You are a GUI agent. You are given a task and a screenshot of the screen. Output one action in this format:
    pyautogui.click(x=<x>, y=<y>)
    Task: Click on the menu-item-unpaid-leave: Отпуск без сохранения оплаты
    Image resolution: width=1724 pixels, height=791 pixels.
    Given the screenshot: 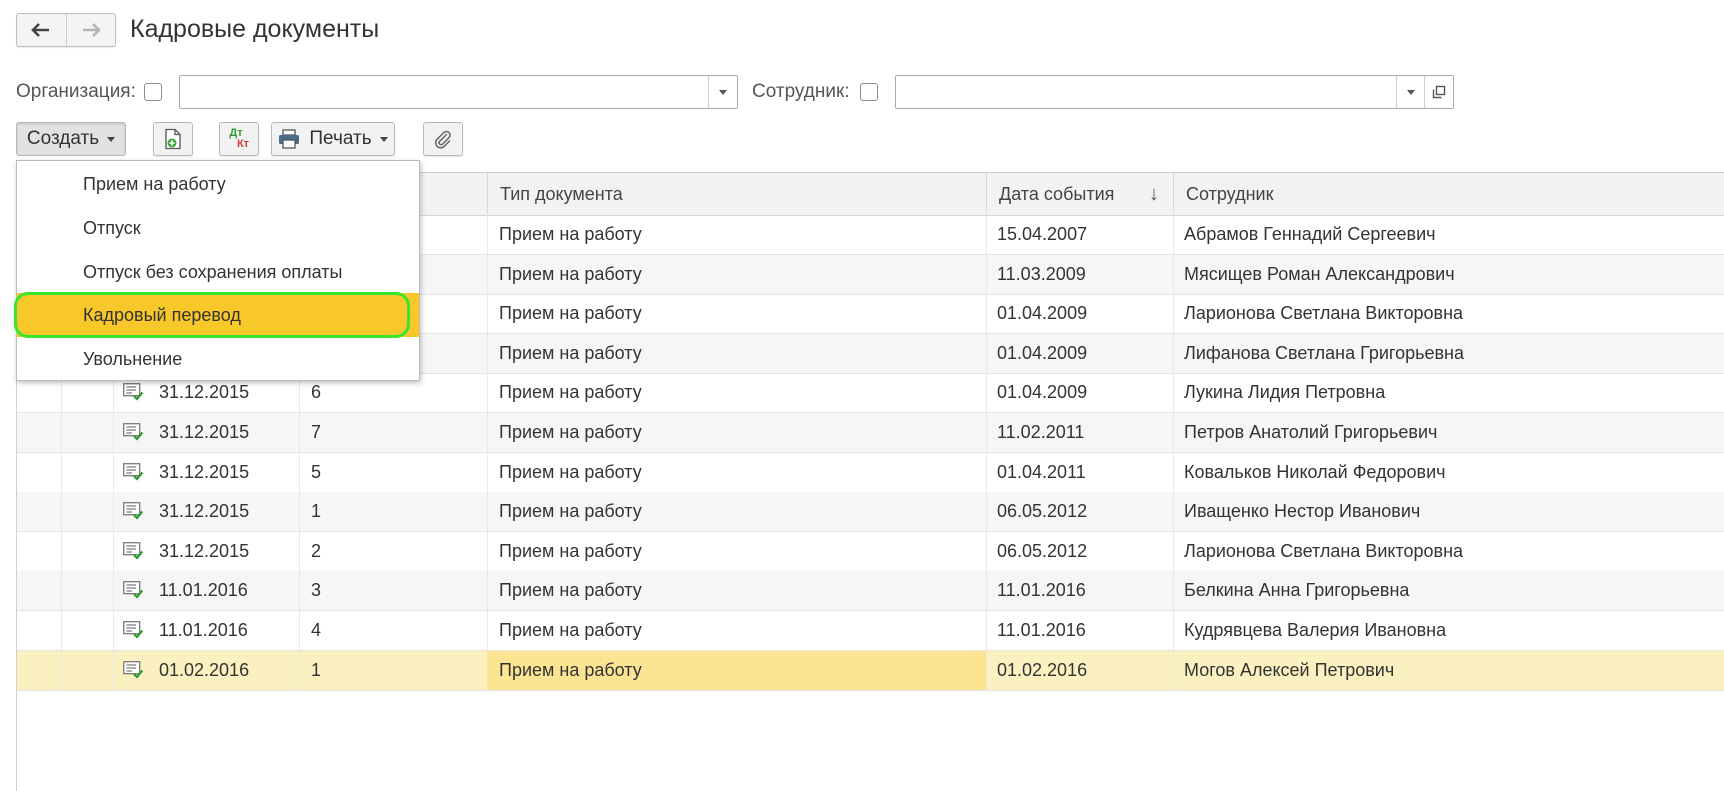 What is the action you would take?
    pyautogui.click(x=218, y=272)
    